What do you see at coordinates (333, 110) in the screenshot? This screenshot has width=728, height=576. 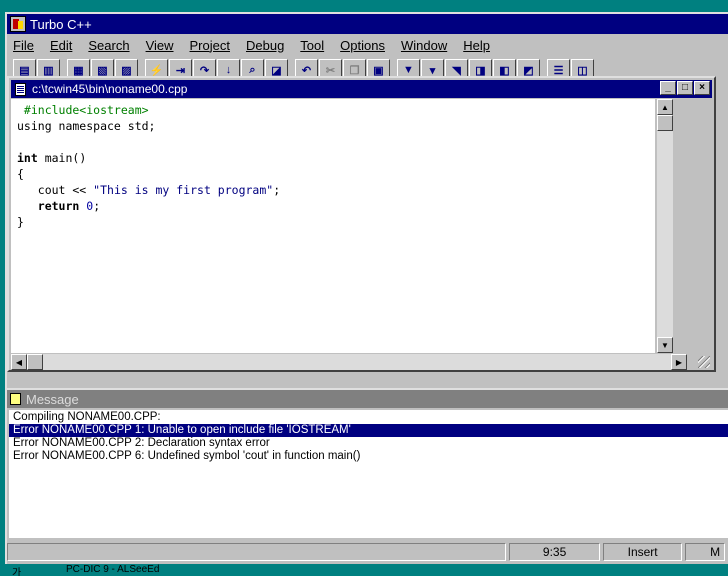 I see `code-line: #include<iostream>` at bounding box center [333, 110].